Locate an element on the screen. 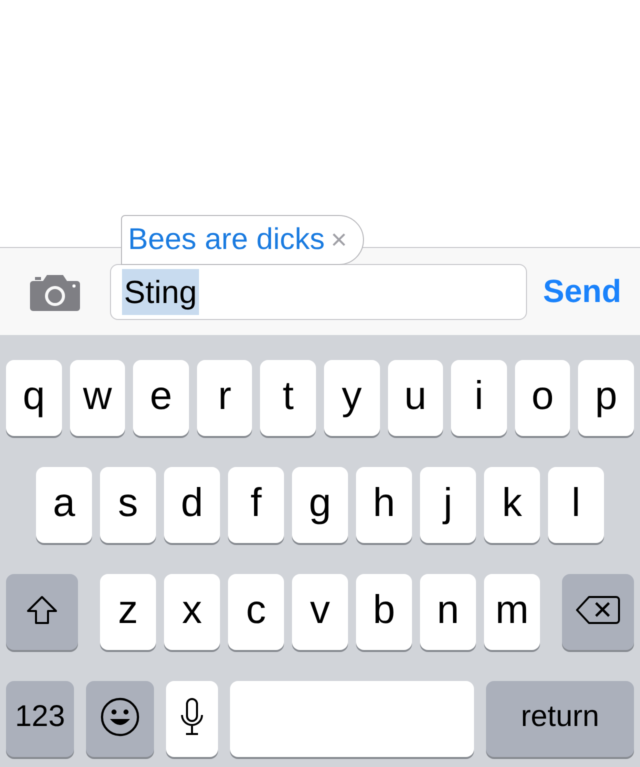 The height and width of the screenshot is (767, 640). letter-key: r is located at coordinates (224, 398).